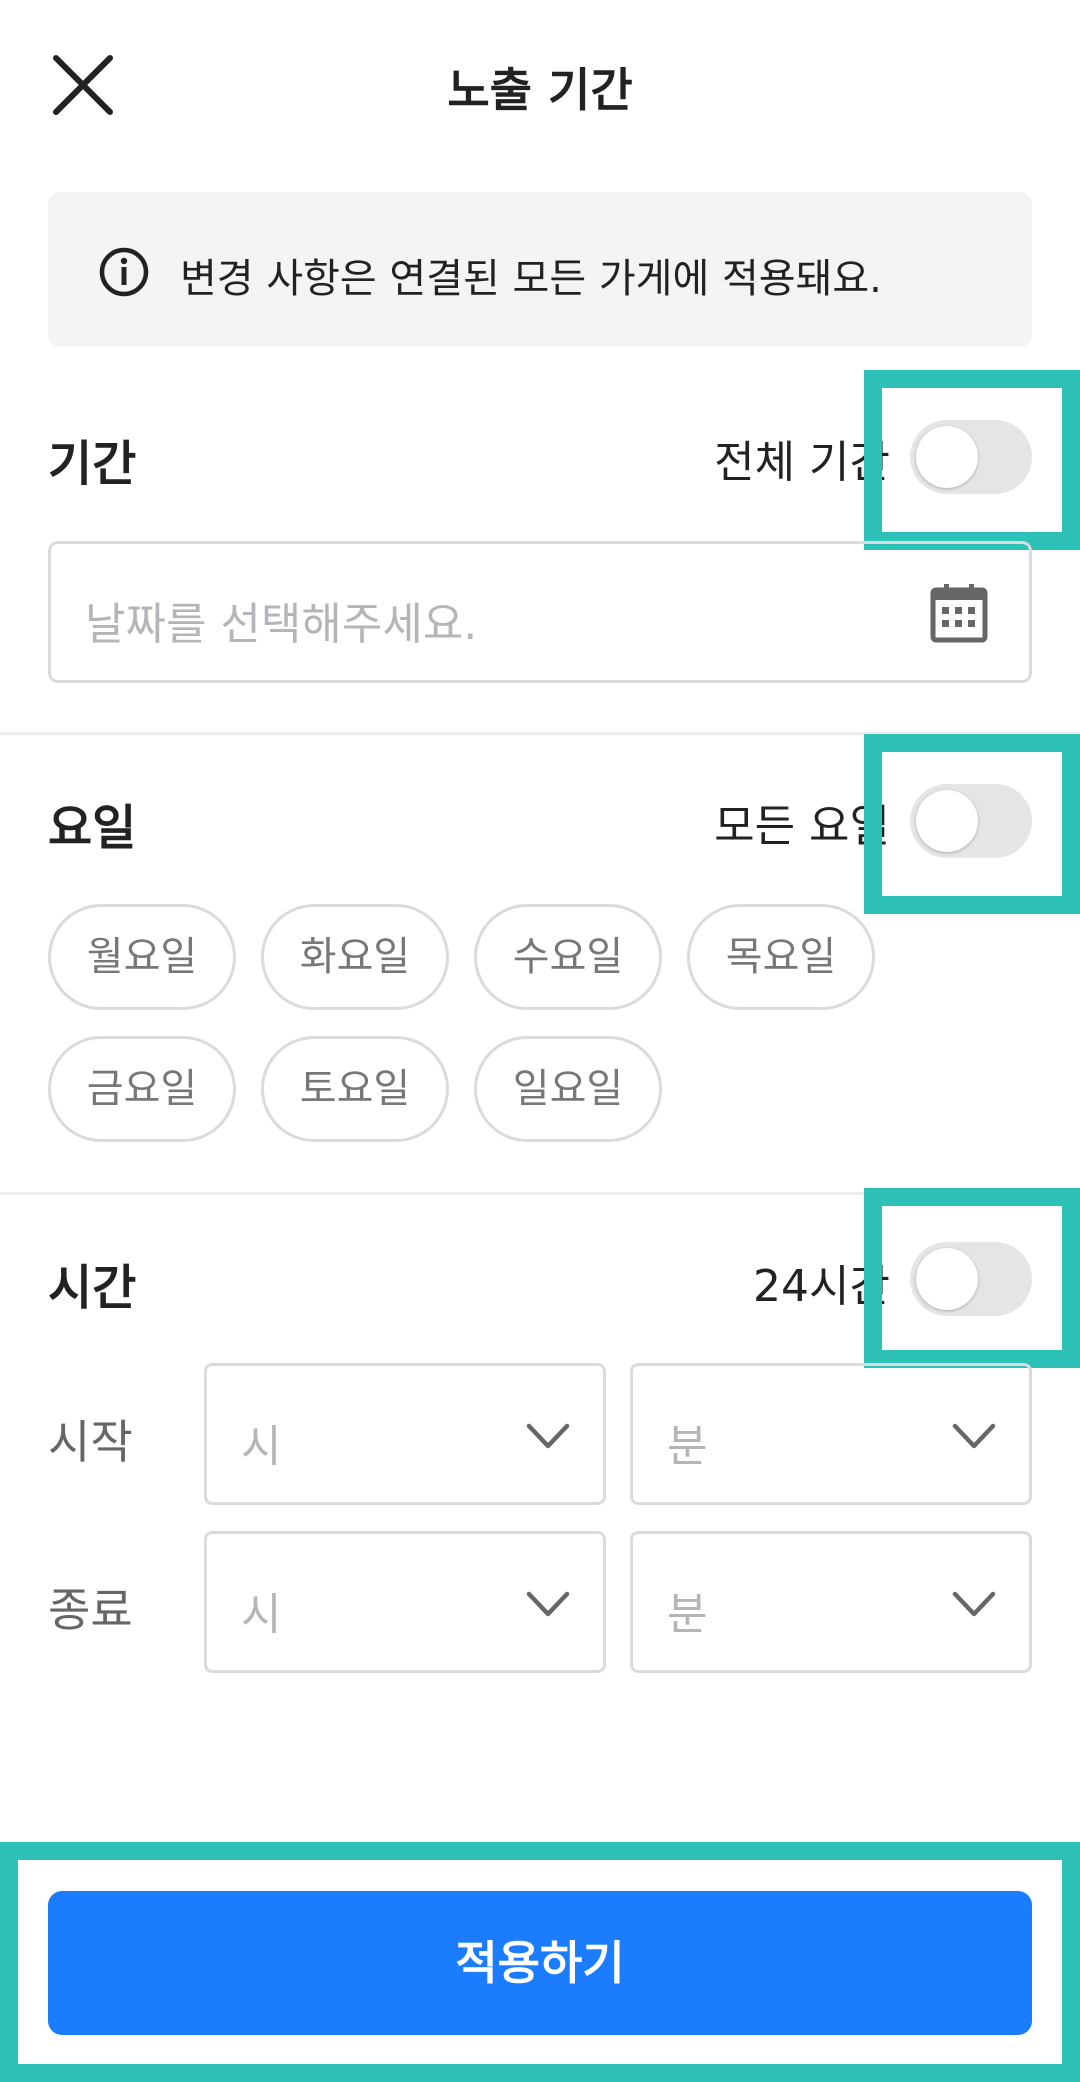 The height and width of the screenshot is (2082, 1080). Describe the element at coordinates (90, 1610) in the screenshot. I see `end-label: 종료` at that location.